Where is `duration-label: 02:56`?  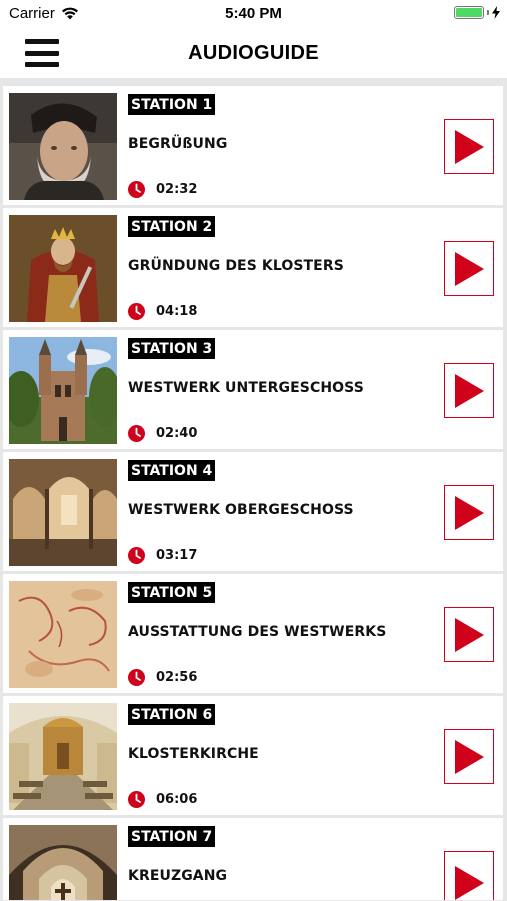 duration-label: 02:56 is located at coordinates (177, 677).